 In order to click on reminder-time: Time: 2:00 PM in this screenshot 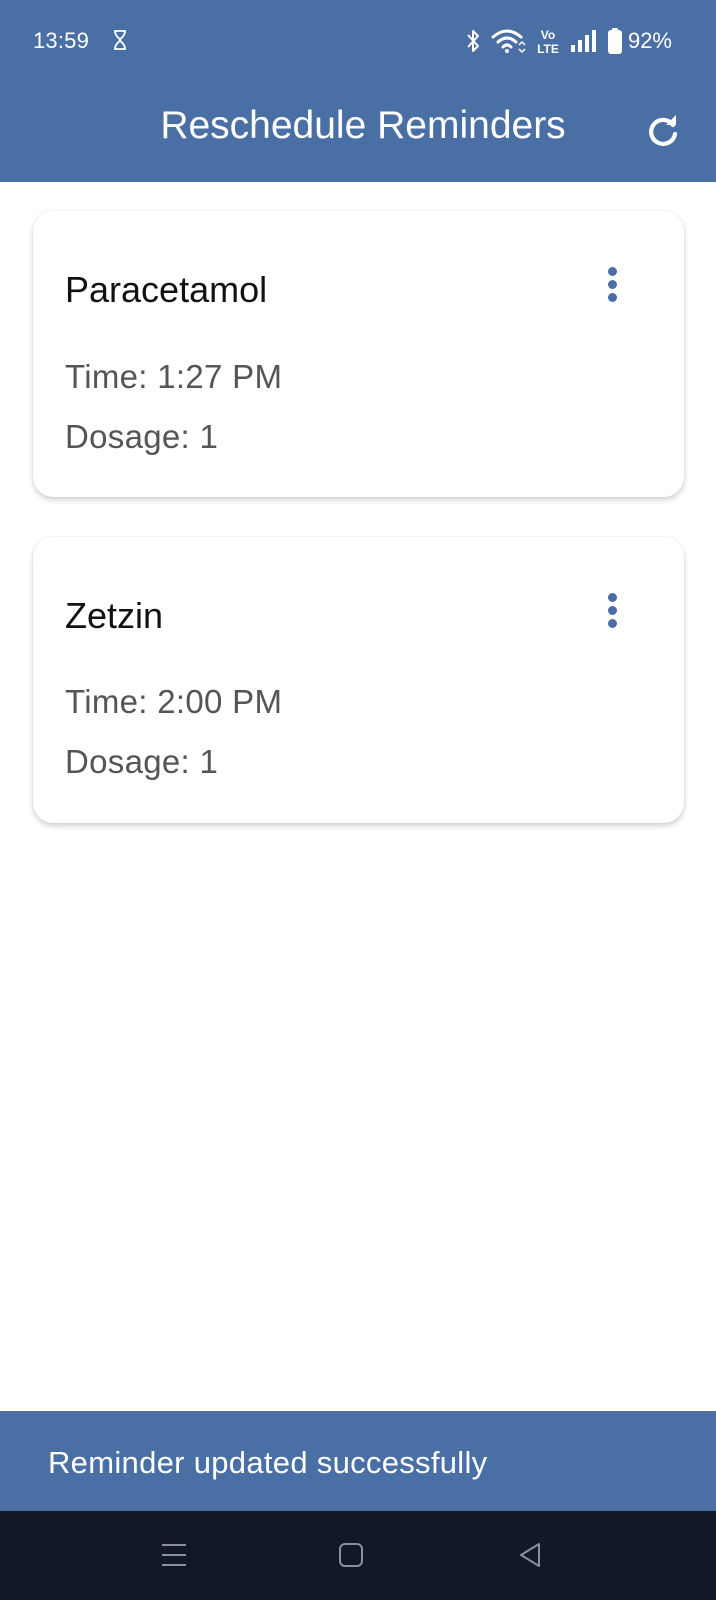, I will do `click(174, 701)`.